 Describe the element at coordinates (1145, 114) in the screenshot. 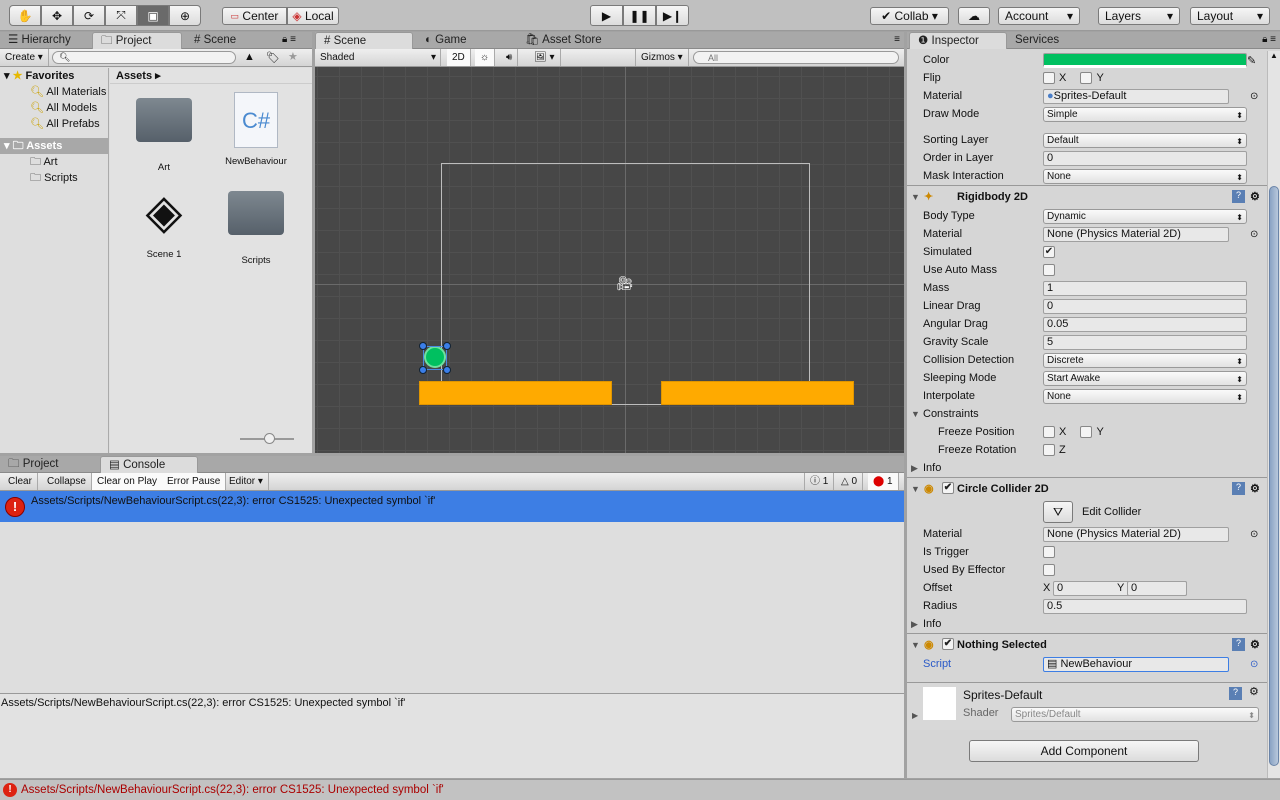

I see `dropdown: Simple` at that location.